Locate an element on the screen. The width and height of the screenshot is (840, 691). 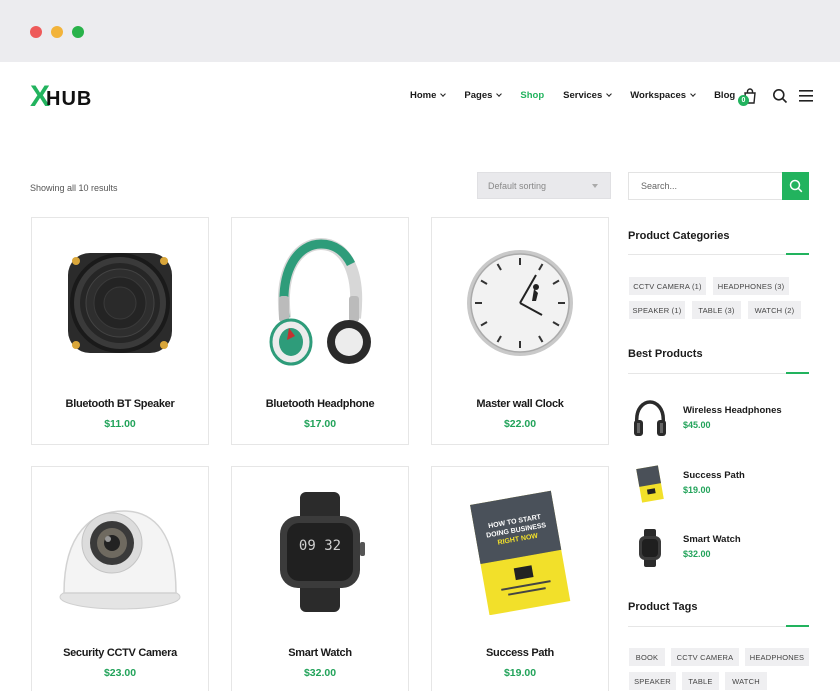
main-nav: Home Pages Shop Services Workspaces Blog is located at coordinates (572, 95).